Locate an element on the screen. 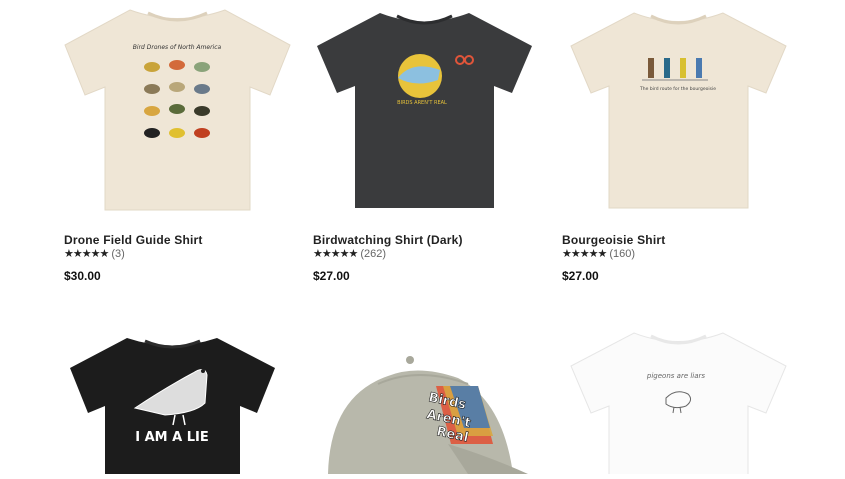  product-rating: ★★★★★ (262) is located at coordinates (349, 254).